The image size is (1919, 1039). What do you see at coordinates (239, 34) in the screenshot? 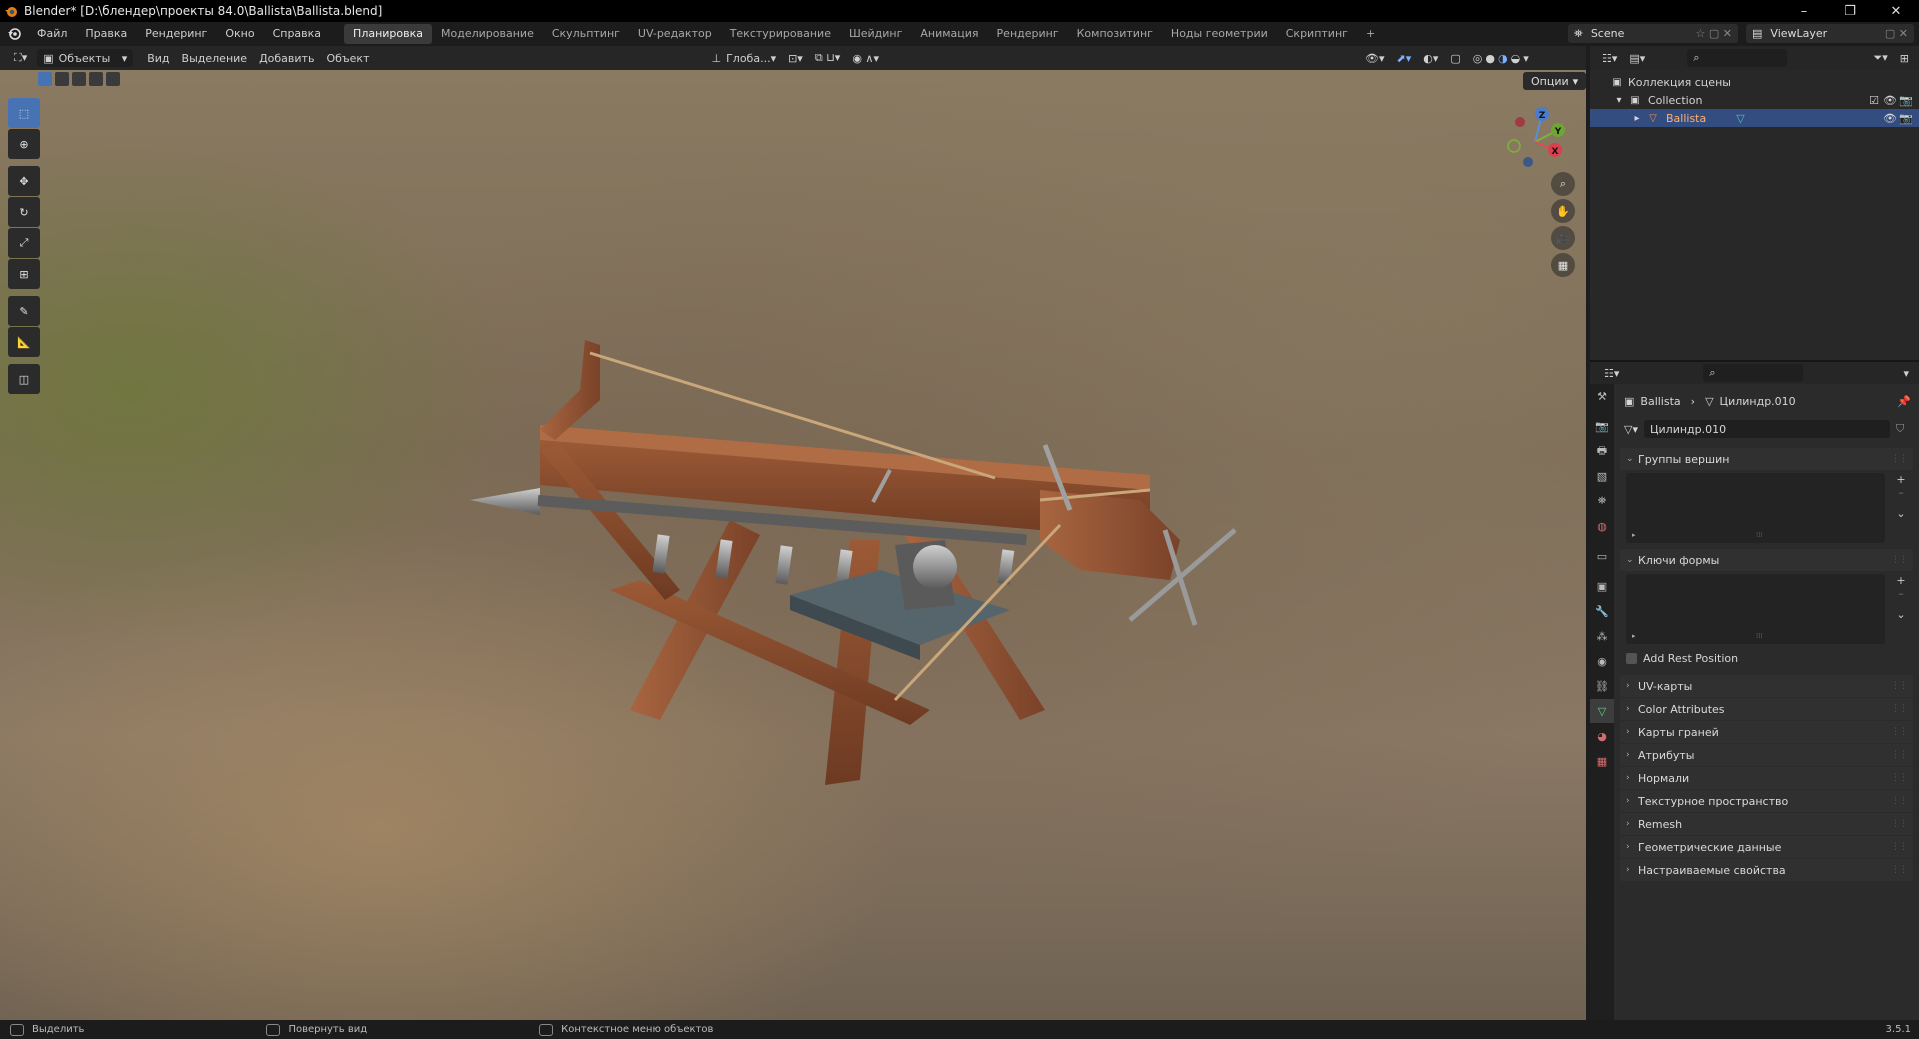
I see `menu-window: Окно` at bounding box center [239, 34].